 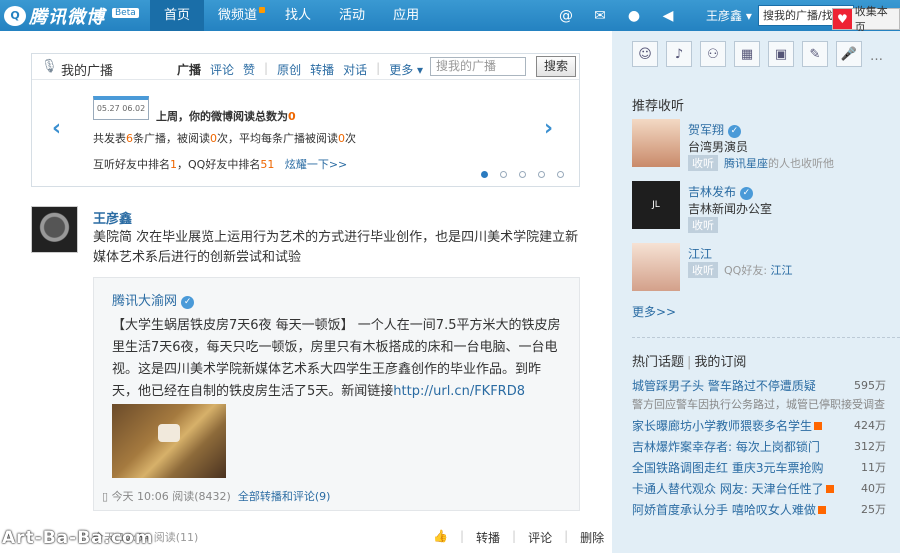 I want to click on watermark: Art-Ba-Ba.com, so click(x=78, y=538).